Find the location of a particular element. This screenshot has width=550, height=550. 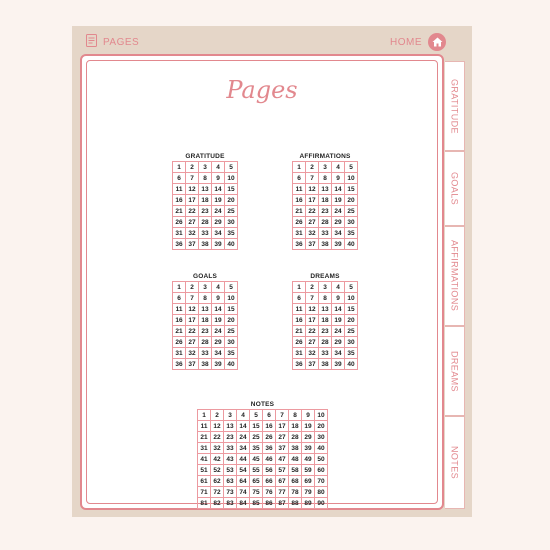

notes-page-link: 25 is located at coordinates (256, 437).